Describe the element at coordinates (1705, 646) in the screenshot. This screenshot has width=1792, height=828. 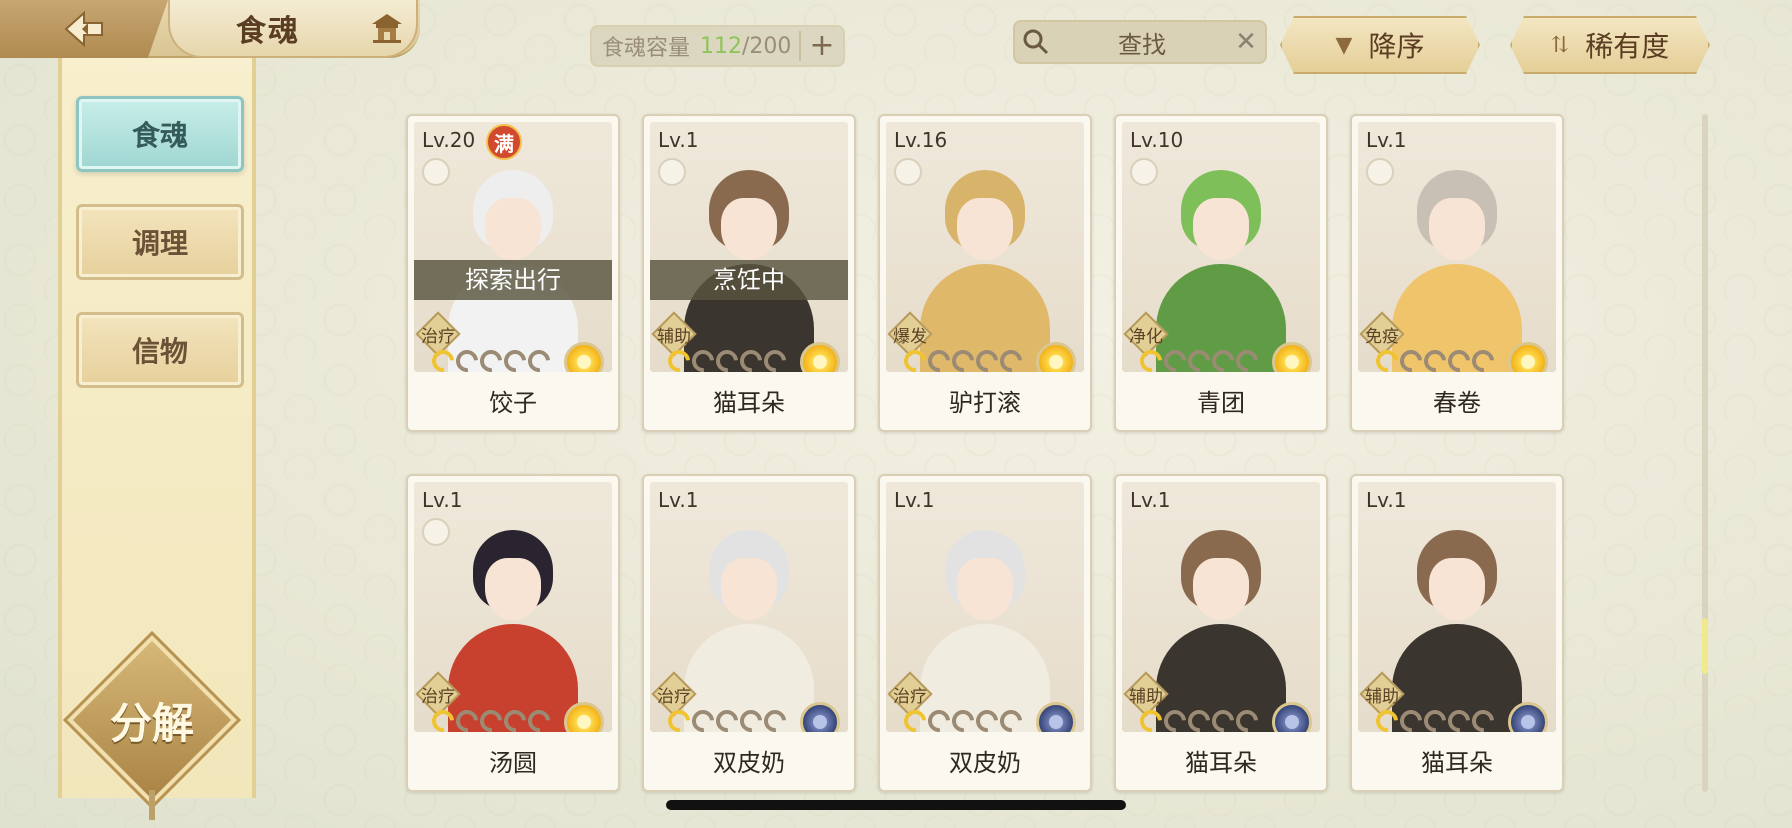
I see `scrollbar-thumb` at that location.